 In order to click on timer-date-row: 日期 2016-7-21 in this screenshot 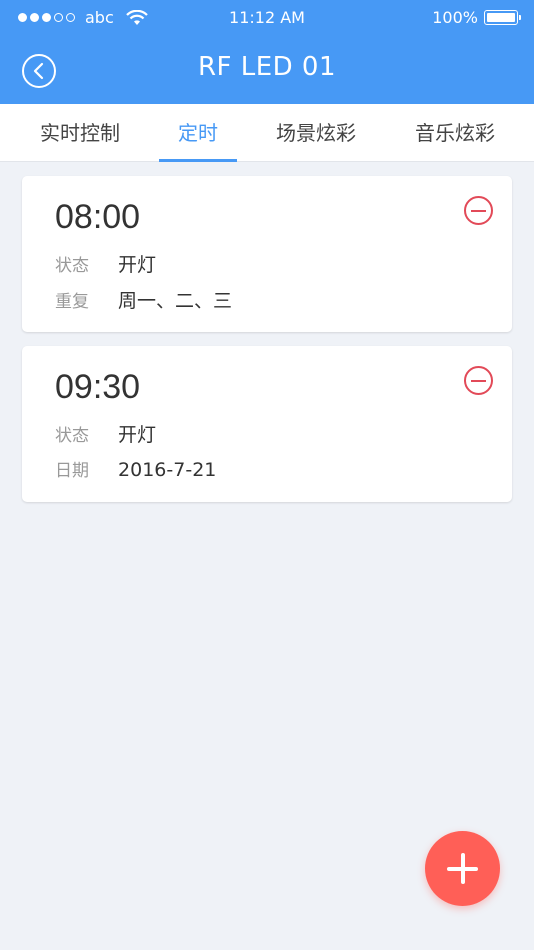, I will do `click(135, 468)`.